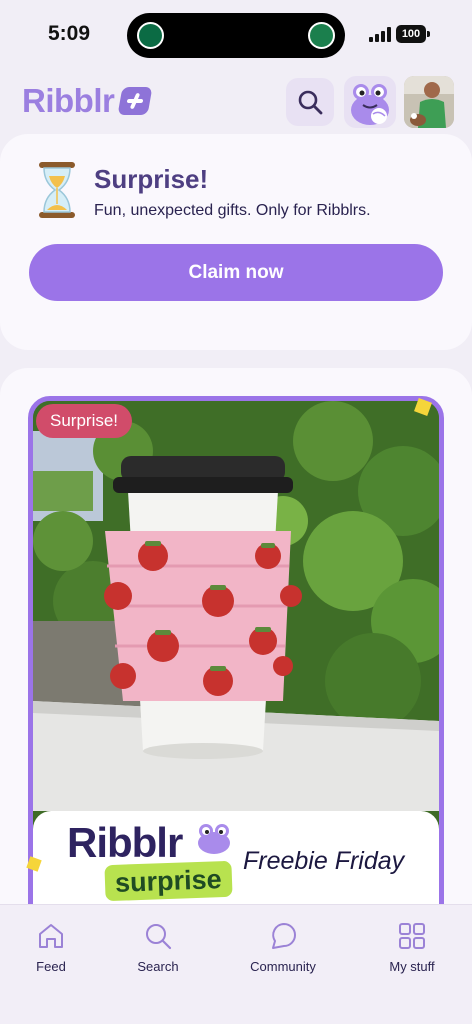 The width and height of the screenshot is (472, 1024). Describe the element at coordinates (236, 272) in the screenshot. I see `claim-now-button: Claim now` at that location.